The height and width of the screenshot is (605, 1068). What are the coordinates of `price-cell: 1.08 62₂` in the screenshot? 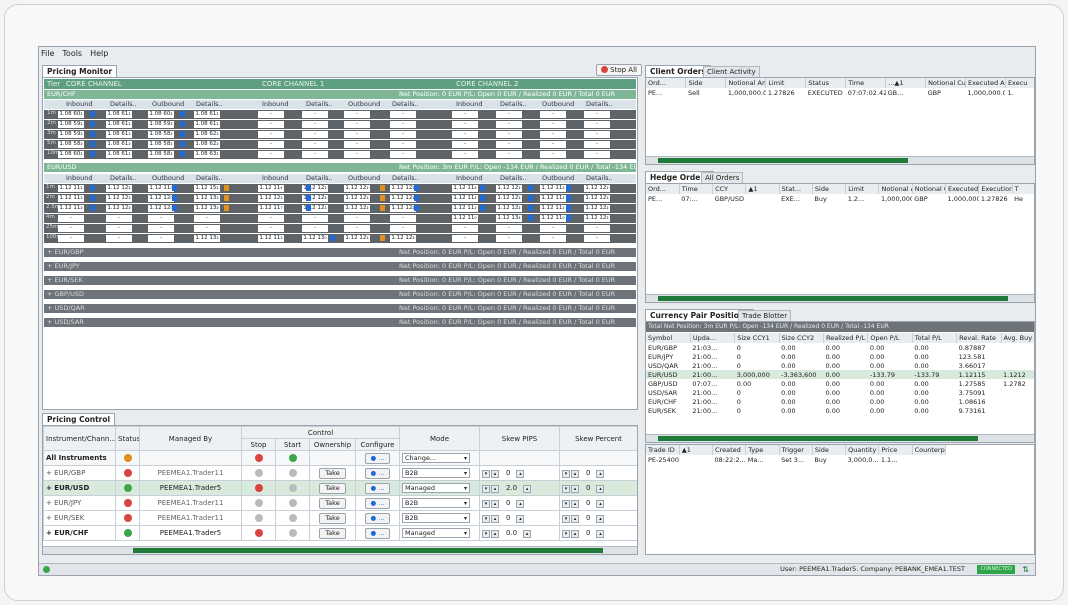 It's located at (207, 134).